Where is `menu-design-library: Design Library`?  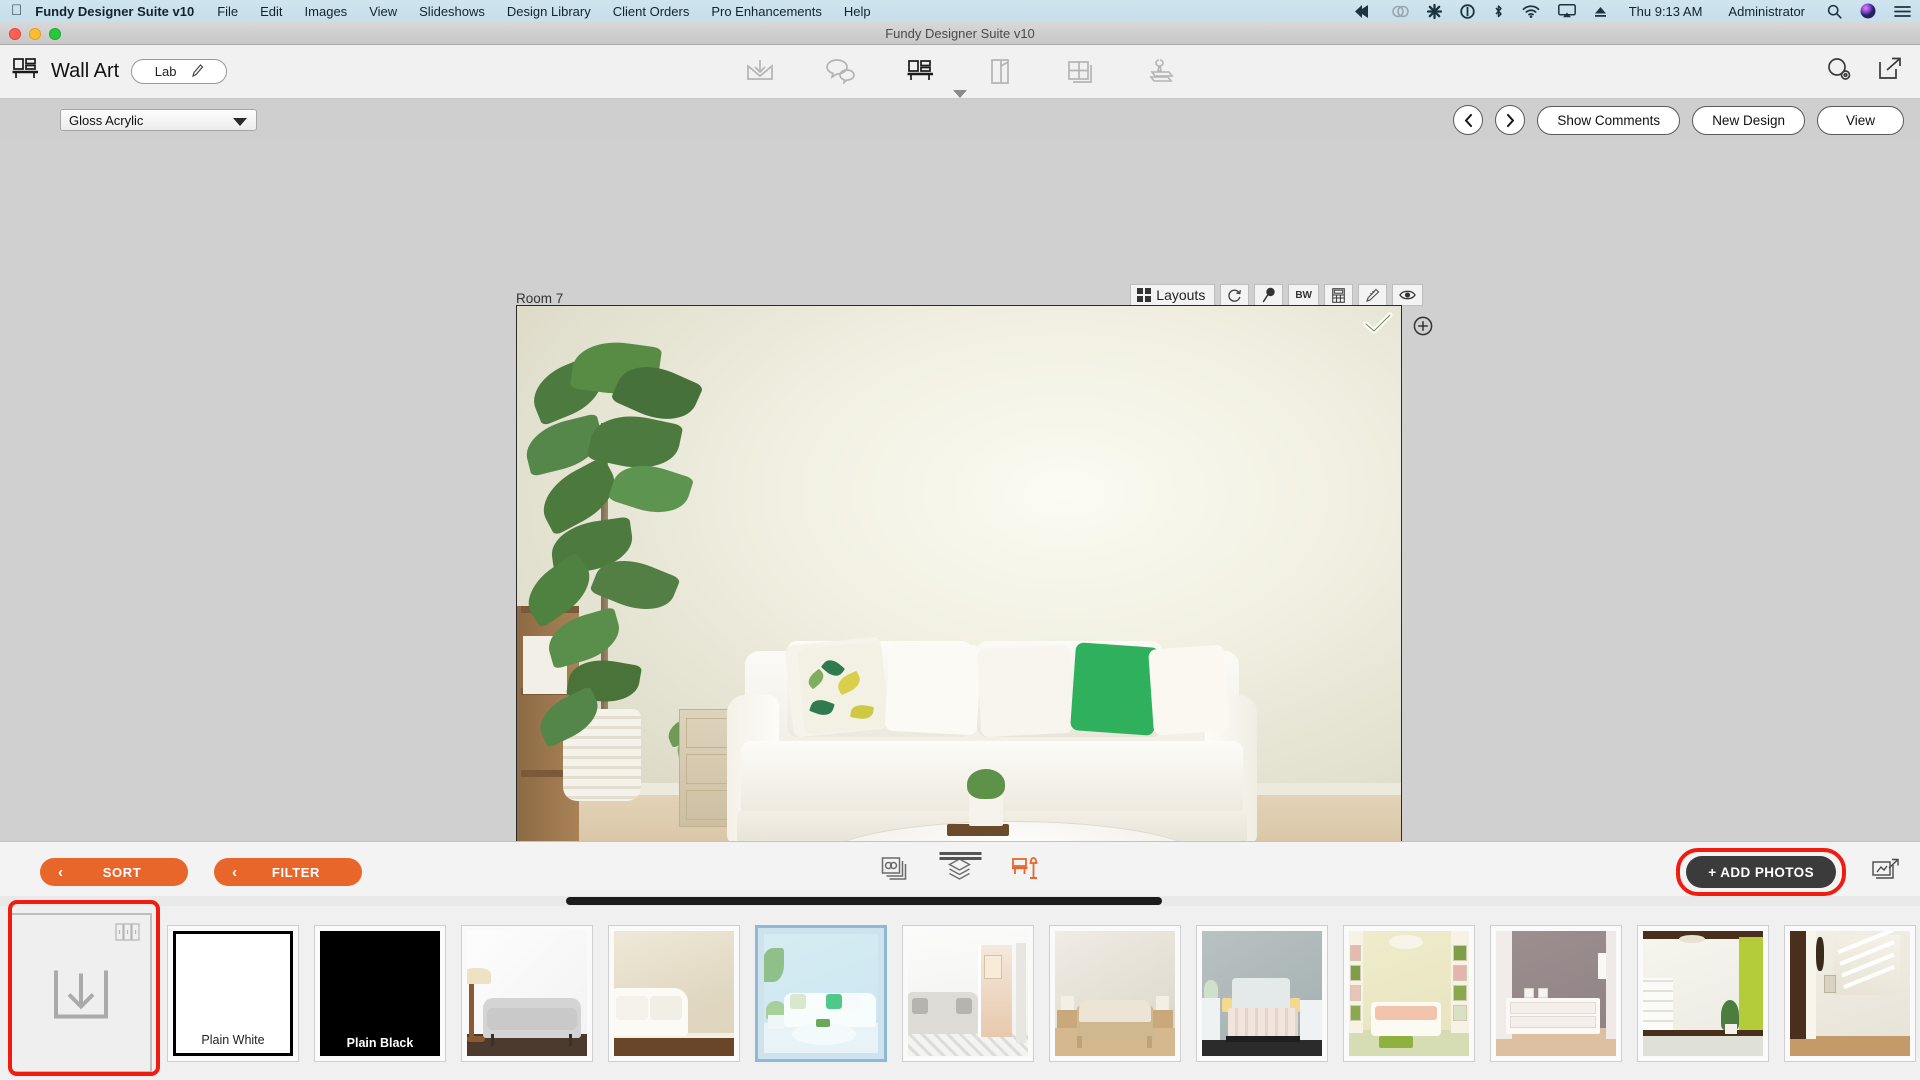
menu-design-library: Design Library is located at coordinates (549, 11).